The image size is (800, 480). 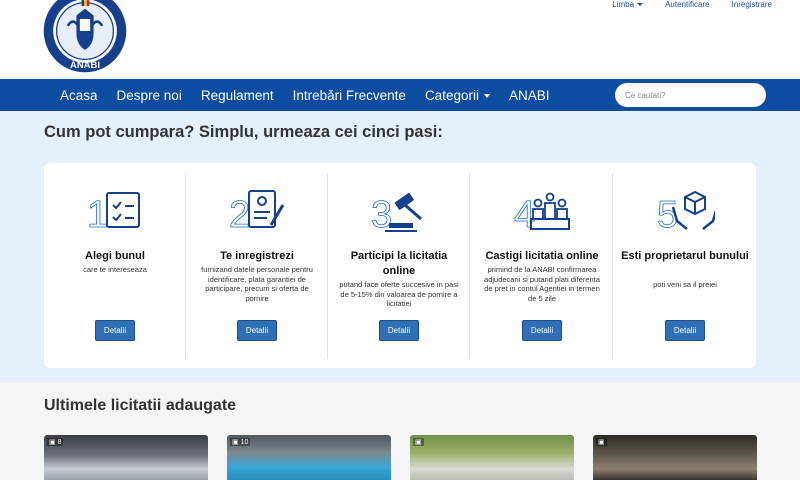 What do you see at coordinates (396, 213) in the screenshot?
I see `auction-gavel-icon: 3` at bounding box center [396, 213].